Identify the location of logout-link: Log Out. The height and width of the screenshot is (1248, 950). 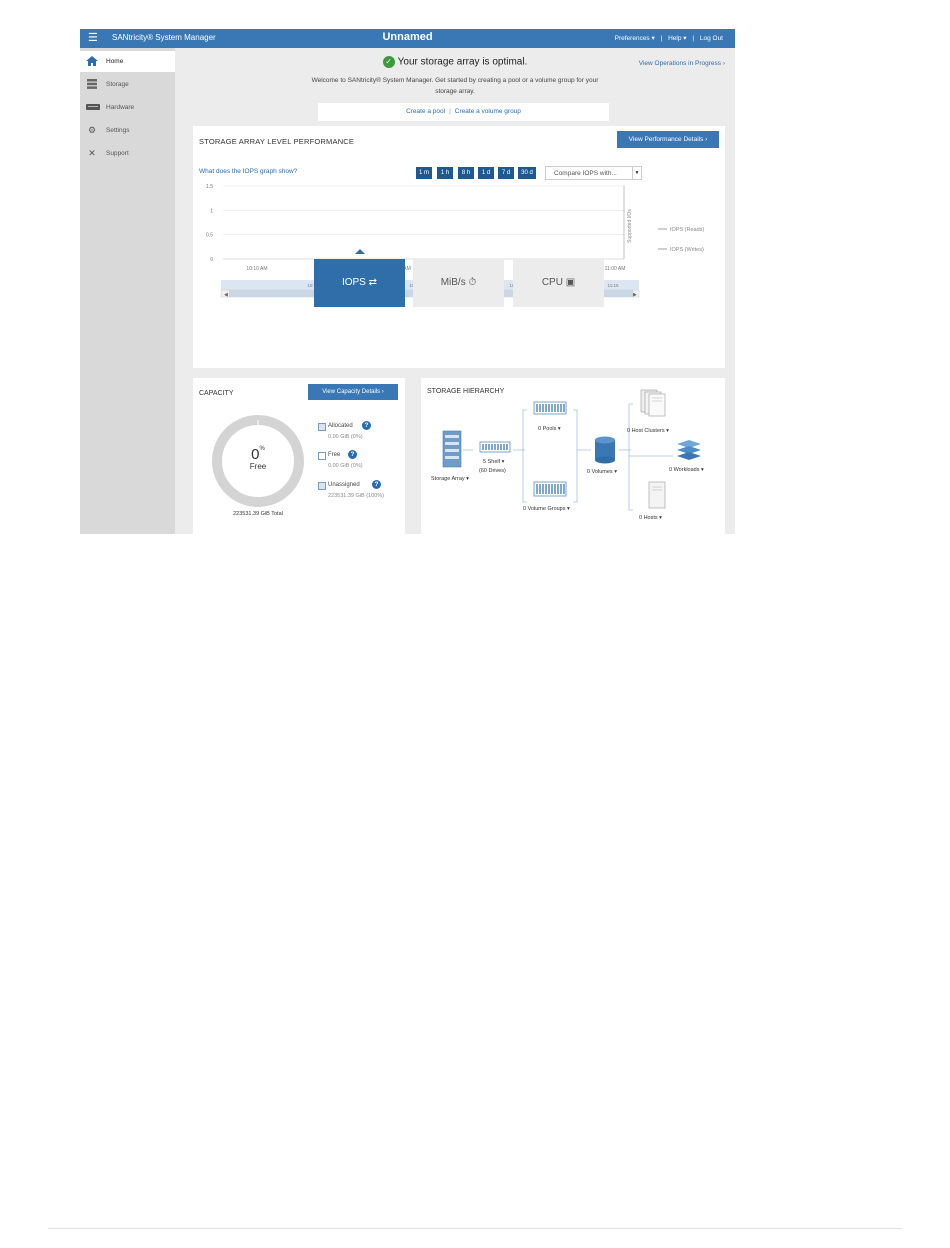
(711, 38).